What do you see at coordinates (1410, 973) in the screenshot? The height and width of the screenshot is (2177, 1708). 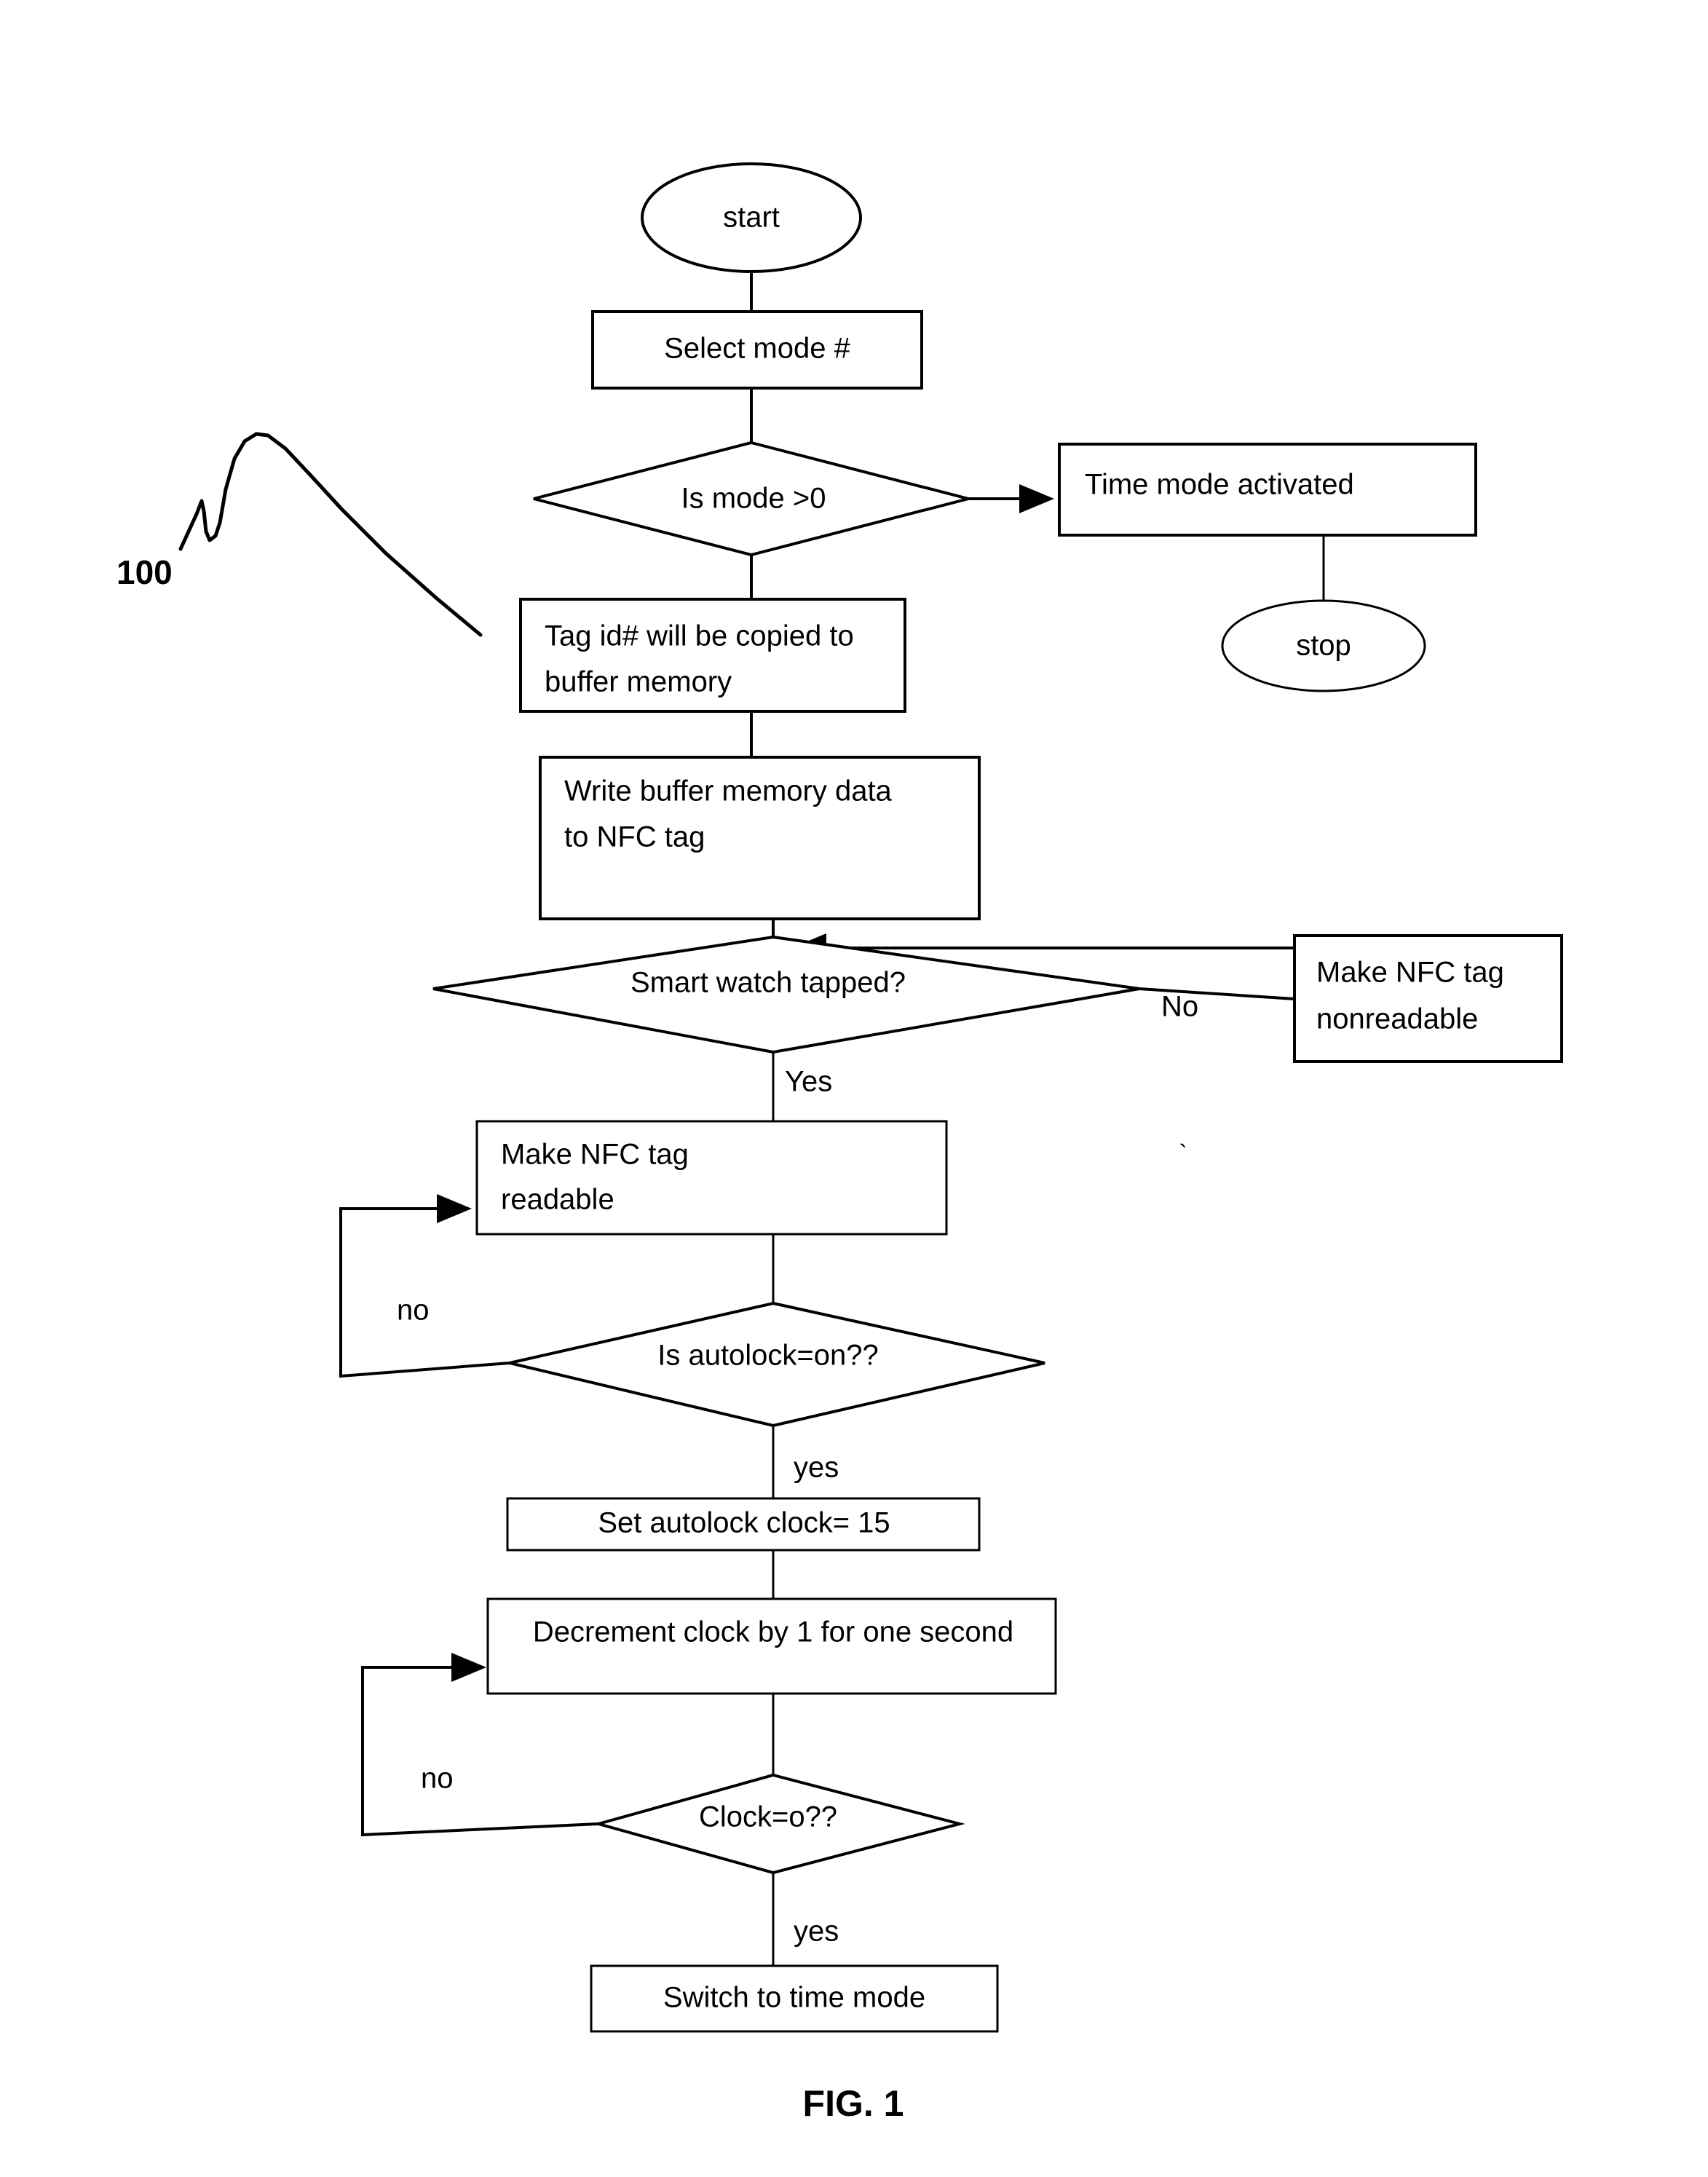 I see `node-make-nonreadable-label-line1: Make NFC tag` at bounding box center [1410, 973].